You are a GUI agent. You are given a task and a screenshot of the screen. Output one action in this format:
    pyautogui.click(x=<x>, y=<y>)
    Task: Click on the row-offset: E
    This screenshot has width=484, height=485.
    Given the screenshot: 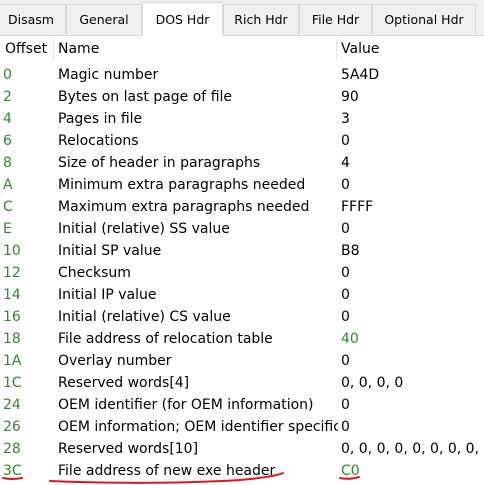 What is the action you would take?
    pyautogui.click(x=7, y=229)
    